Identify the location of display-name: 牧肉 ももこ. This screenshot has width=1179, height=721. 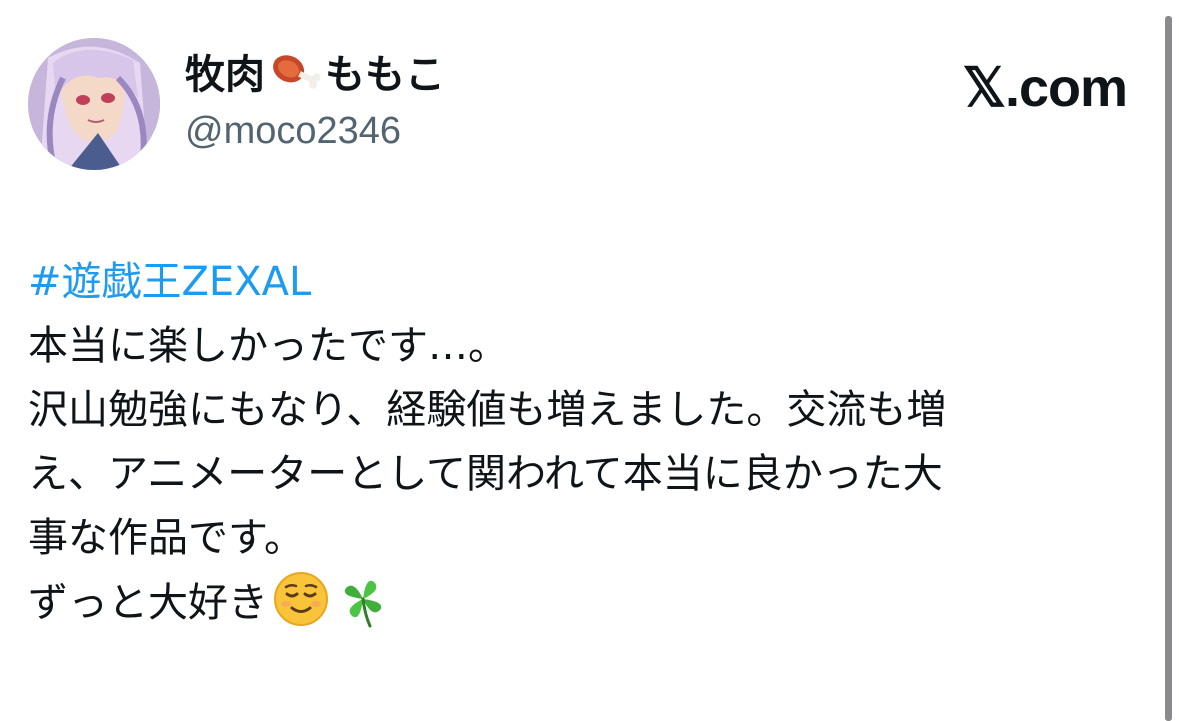
(315, 75).